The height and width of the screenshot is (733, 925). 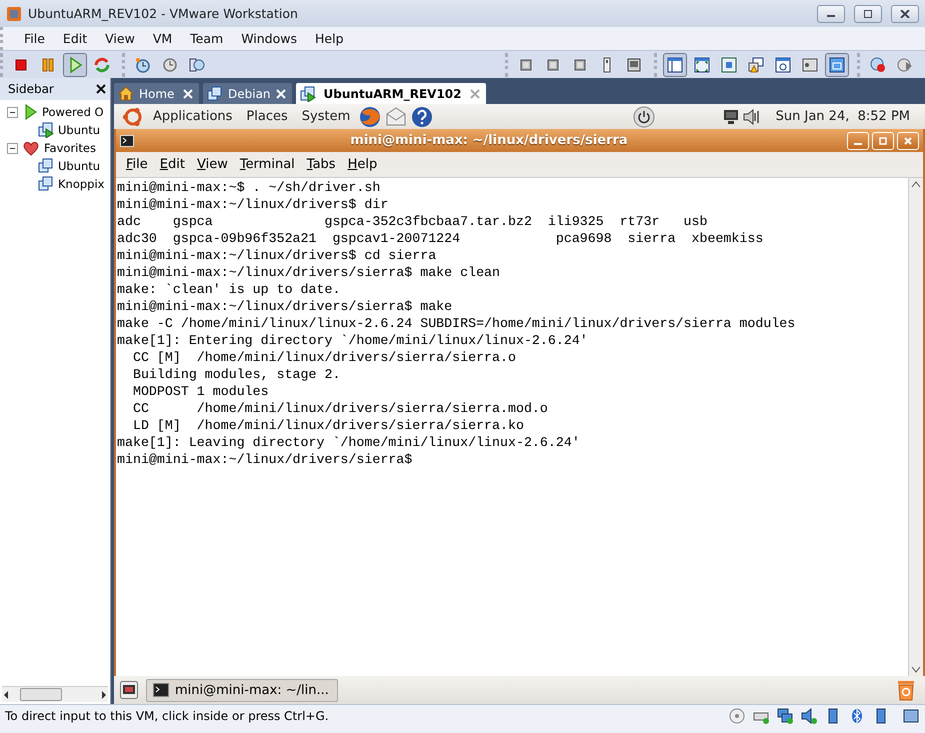 What do you see at coordinates (31, 89) in the screenshot?
I see `sidebar-title: Sidebar` at bounding box center [31, 89].